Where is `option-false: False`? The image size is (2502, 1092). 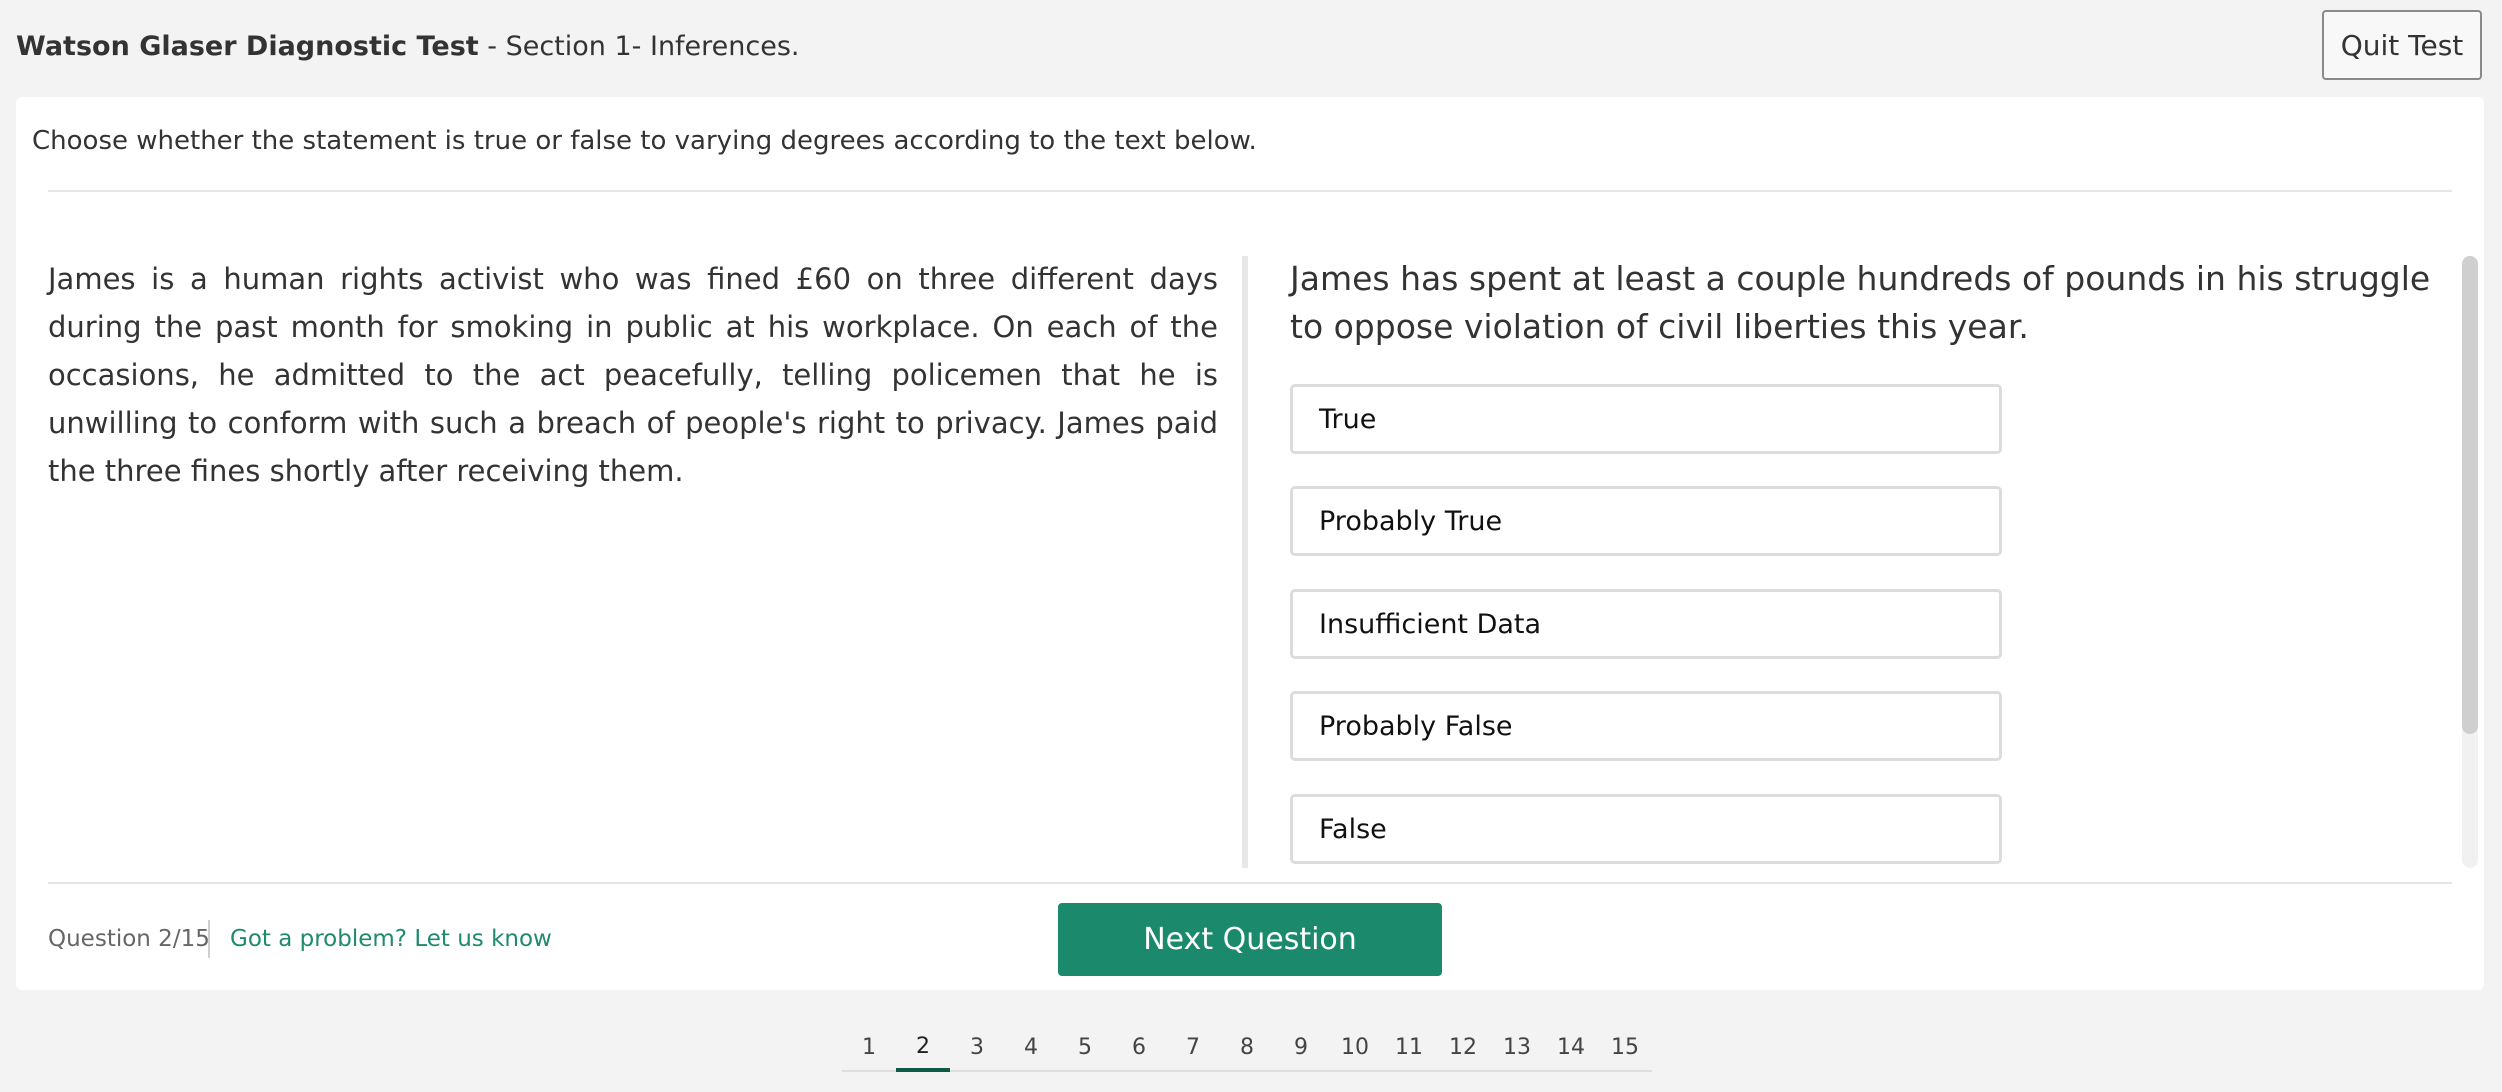
option-false: False is located at coordinates (1646, 829).